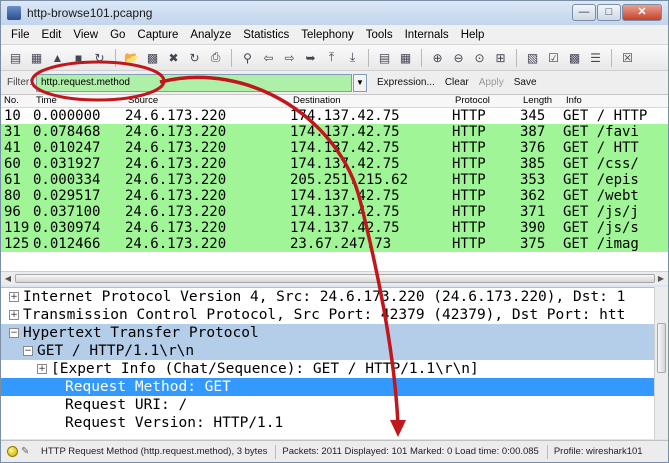 The width and height of the screenshot is (669, 463). What do you see at coordinates (601, 212) in the screenshot?
I see `packet-cell-info: GET /js/j` at bounding box center [601, 212].